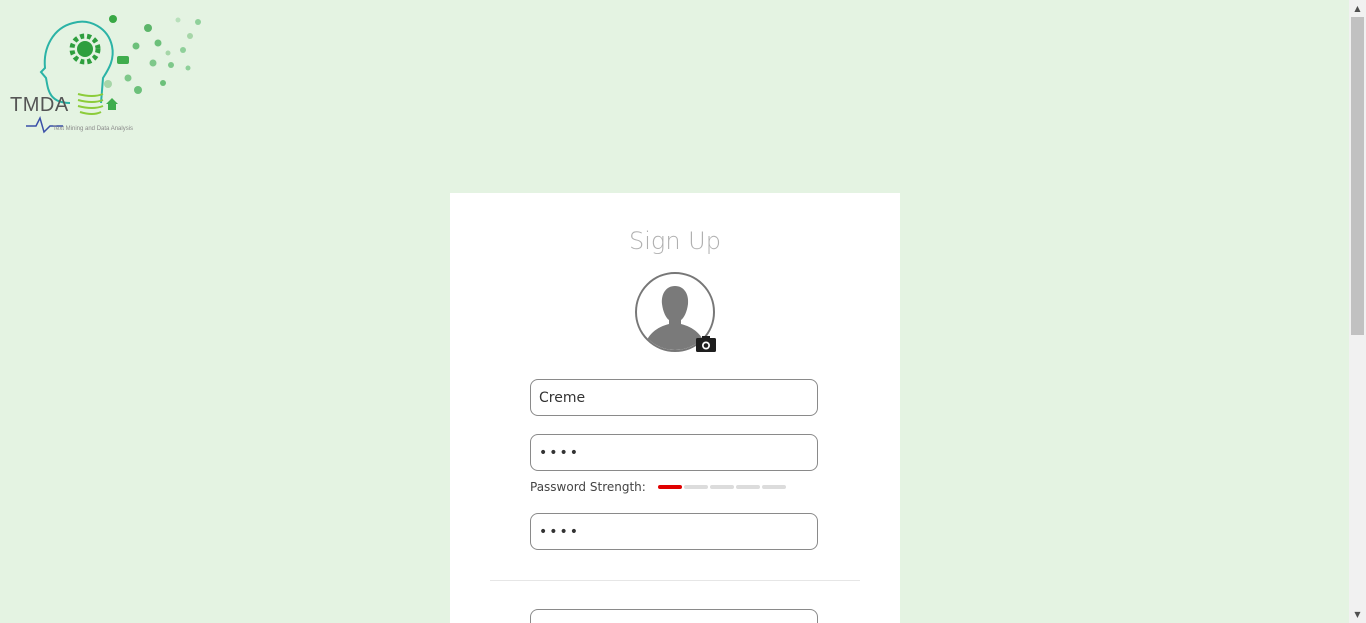 This screenshot has width=1366, height=623. I want to click on logo-title: TMDA, so click(39, 105).